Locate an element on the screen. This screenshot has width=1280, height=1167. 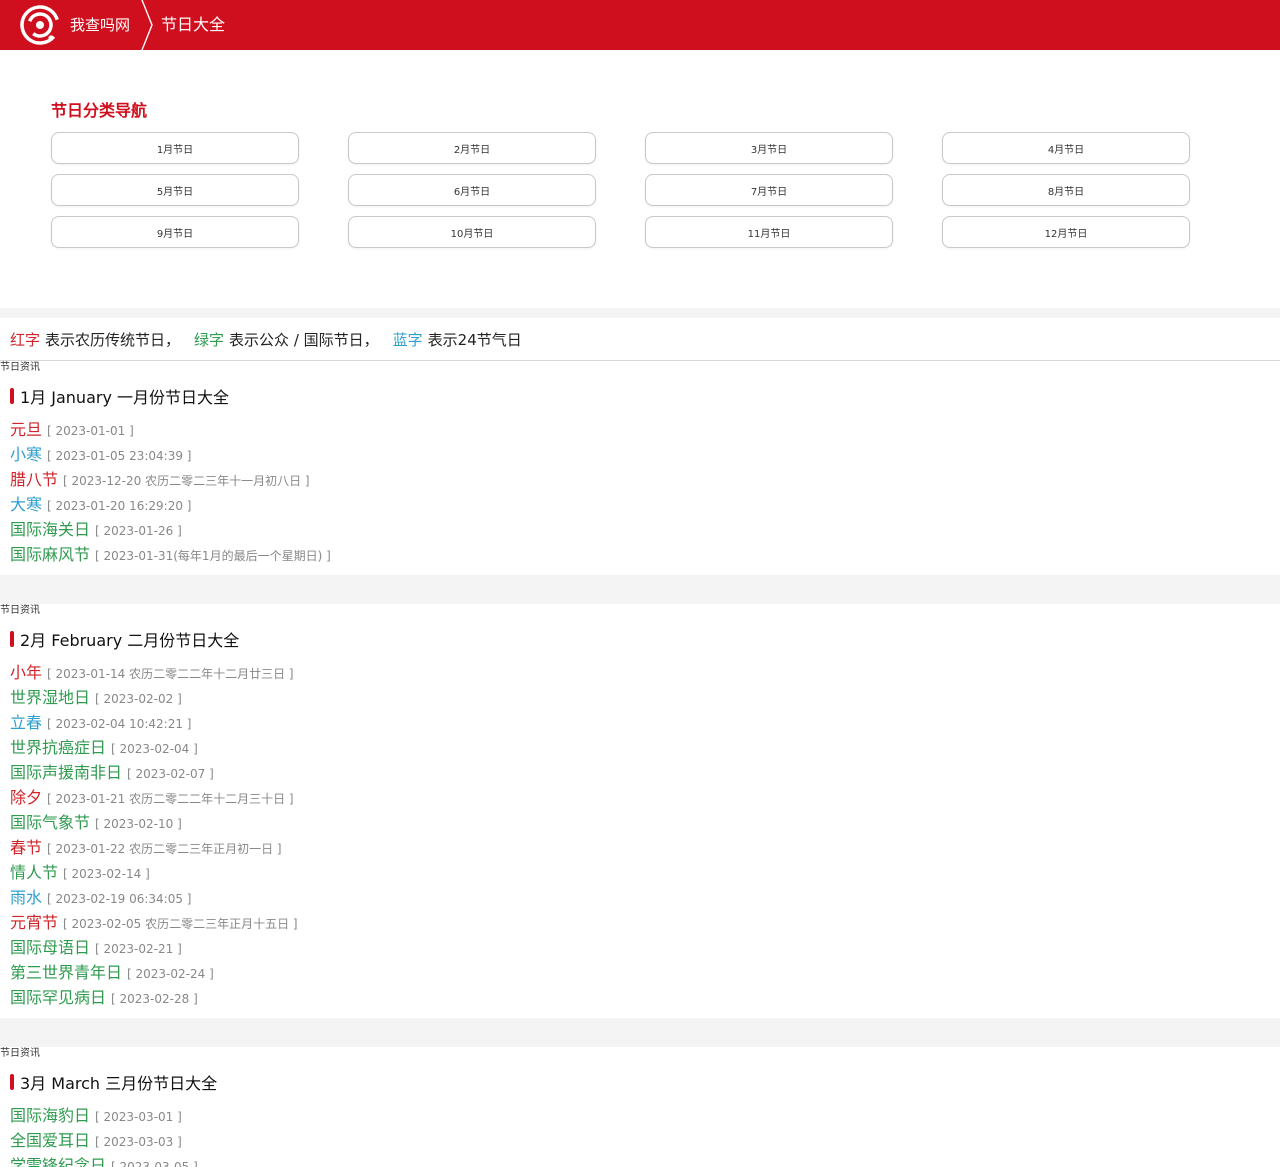
month-heading: 1月 January 一月份节日大全 is located at coordinates (640, 396).